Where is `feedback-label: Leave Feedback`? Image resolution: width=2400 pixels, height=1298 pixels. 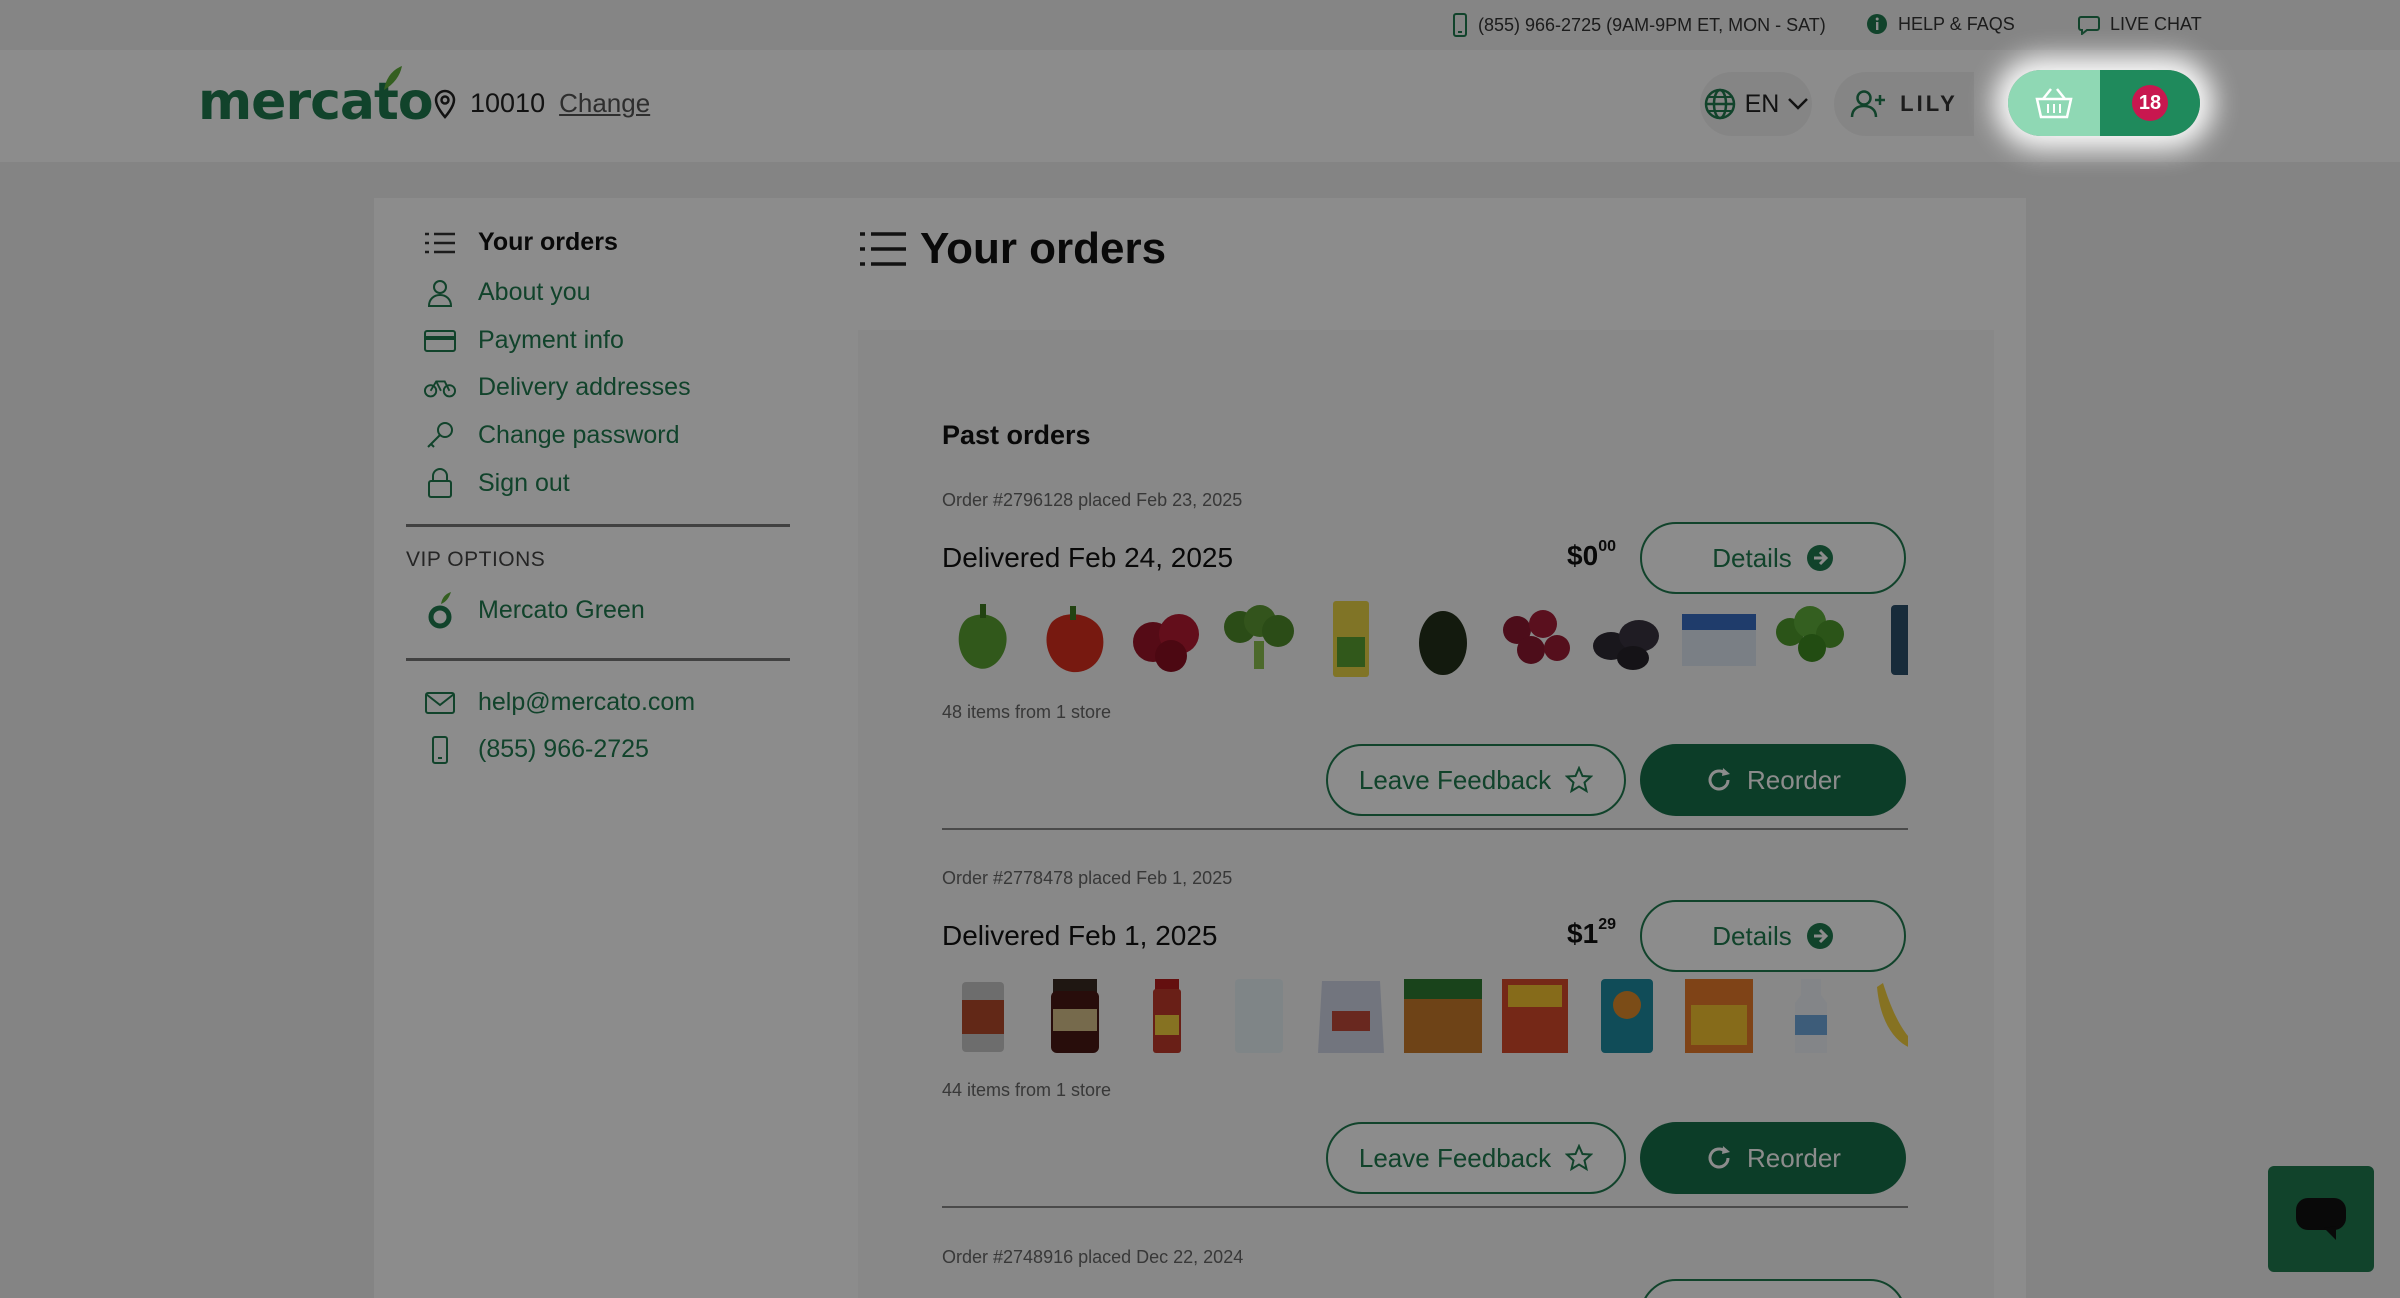
feedback-label: Leave Feedback is located at coordinates (1455, 1157).